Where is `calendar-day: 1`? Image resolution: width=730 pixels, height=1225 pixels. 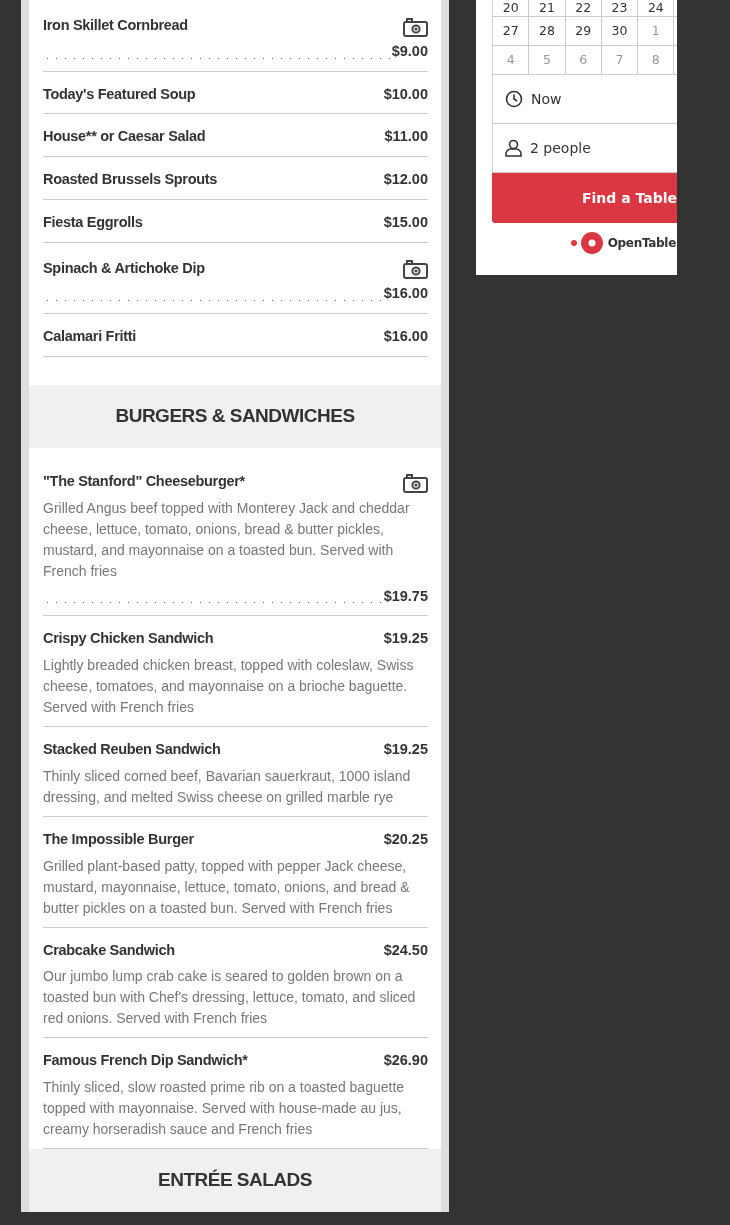
calendar-day: 1 is located at coordinates (656, 31).